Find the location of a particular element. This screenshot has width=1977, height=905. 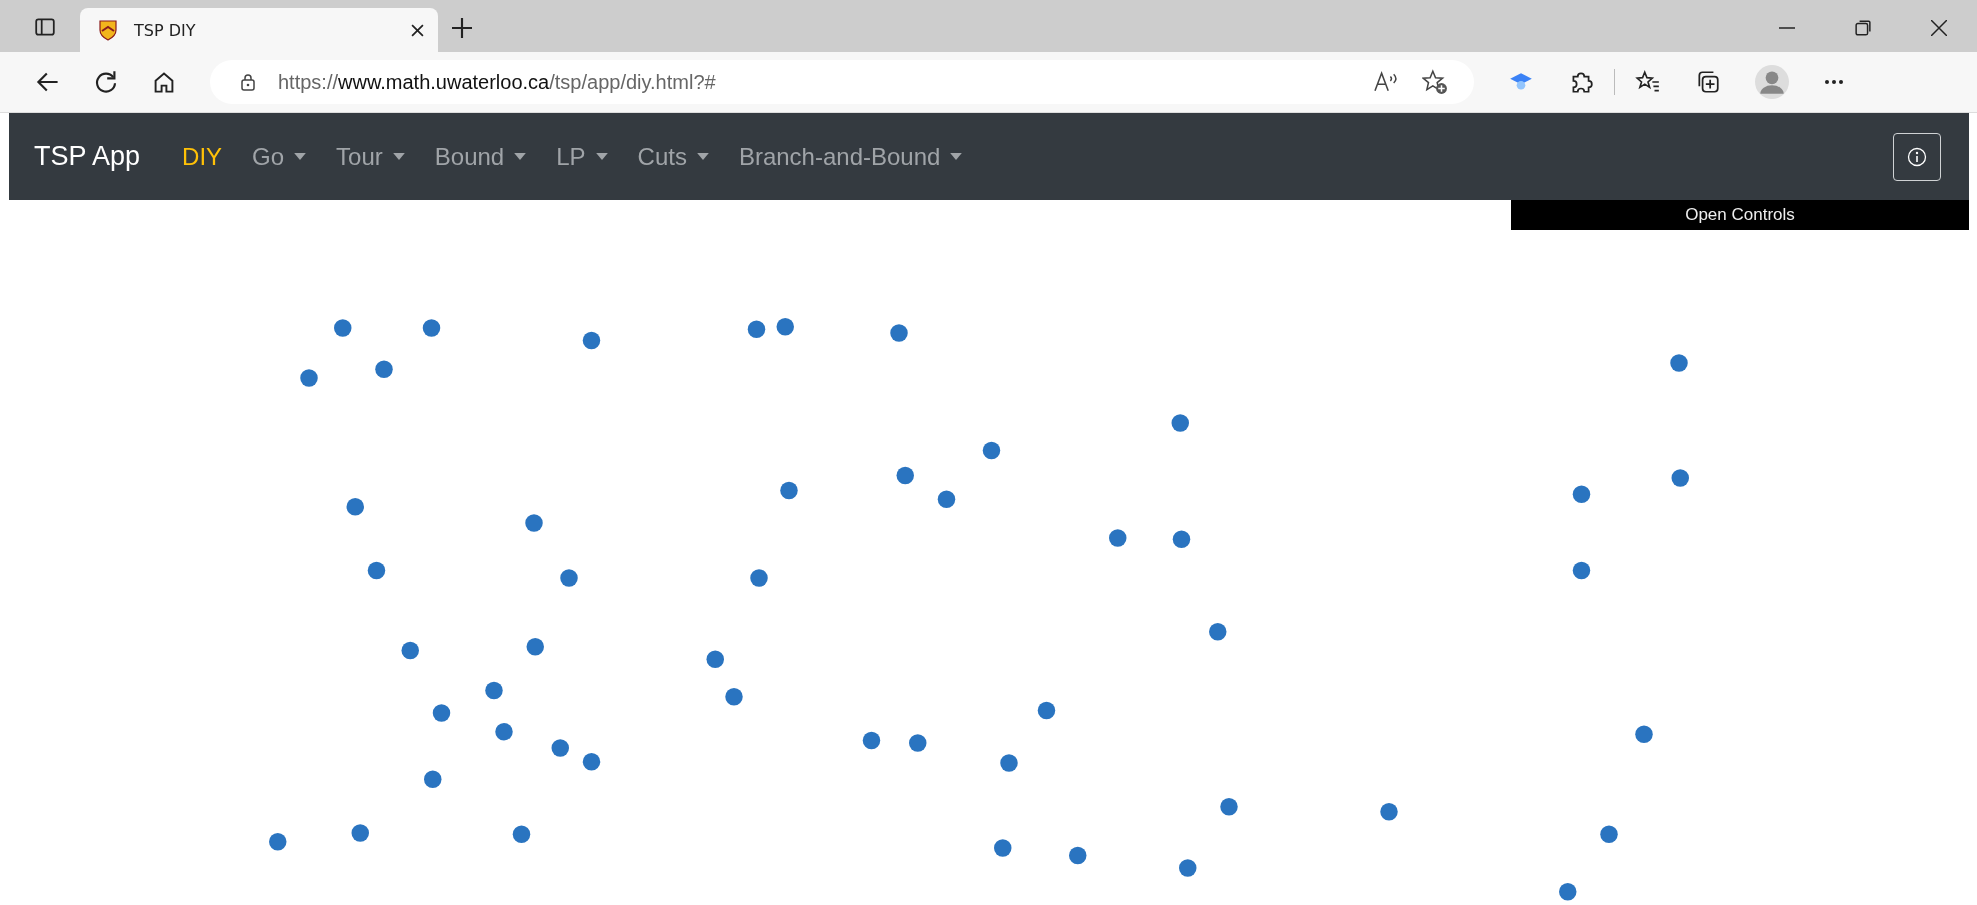

home-icon is located at coordinates (164, 82).